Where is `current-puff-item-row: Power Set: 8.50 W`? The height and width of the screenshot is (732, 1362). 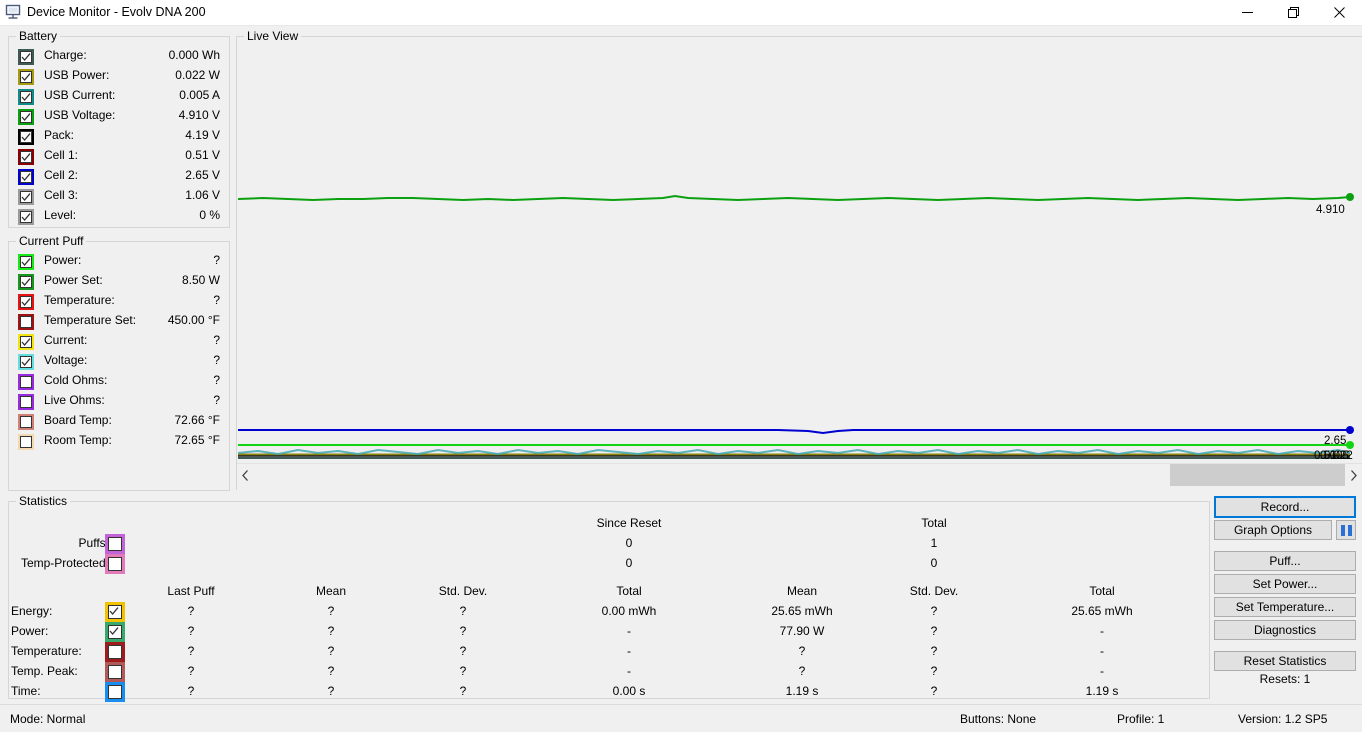 current-puff-item-row: Power Set: 8.50 W is located at coordinates (119, 282).